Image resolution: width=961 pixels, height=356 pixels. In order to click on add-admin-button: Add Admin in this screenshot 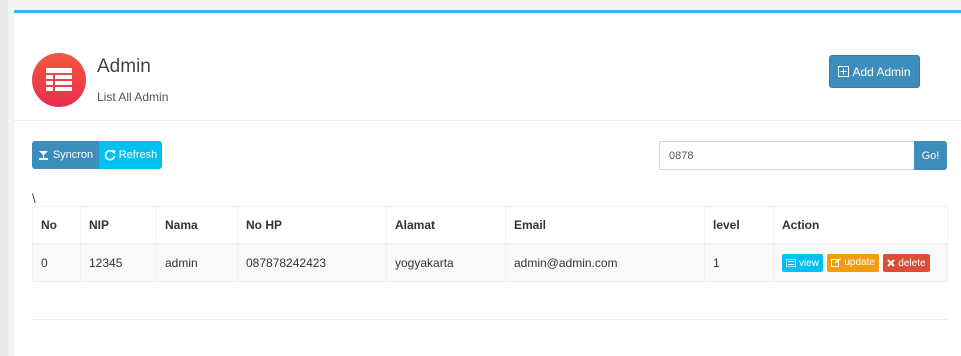, I will do `click(874, 71)`.